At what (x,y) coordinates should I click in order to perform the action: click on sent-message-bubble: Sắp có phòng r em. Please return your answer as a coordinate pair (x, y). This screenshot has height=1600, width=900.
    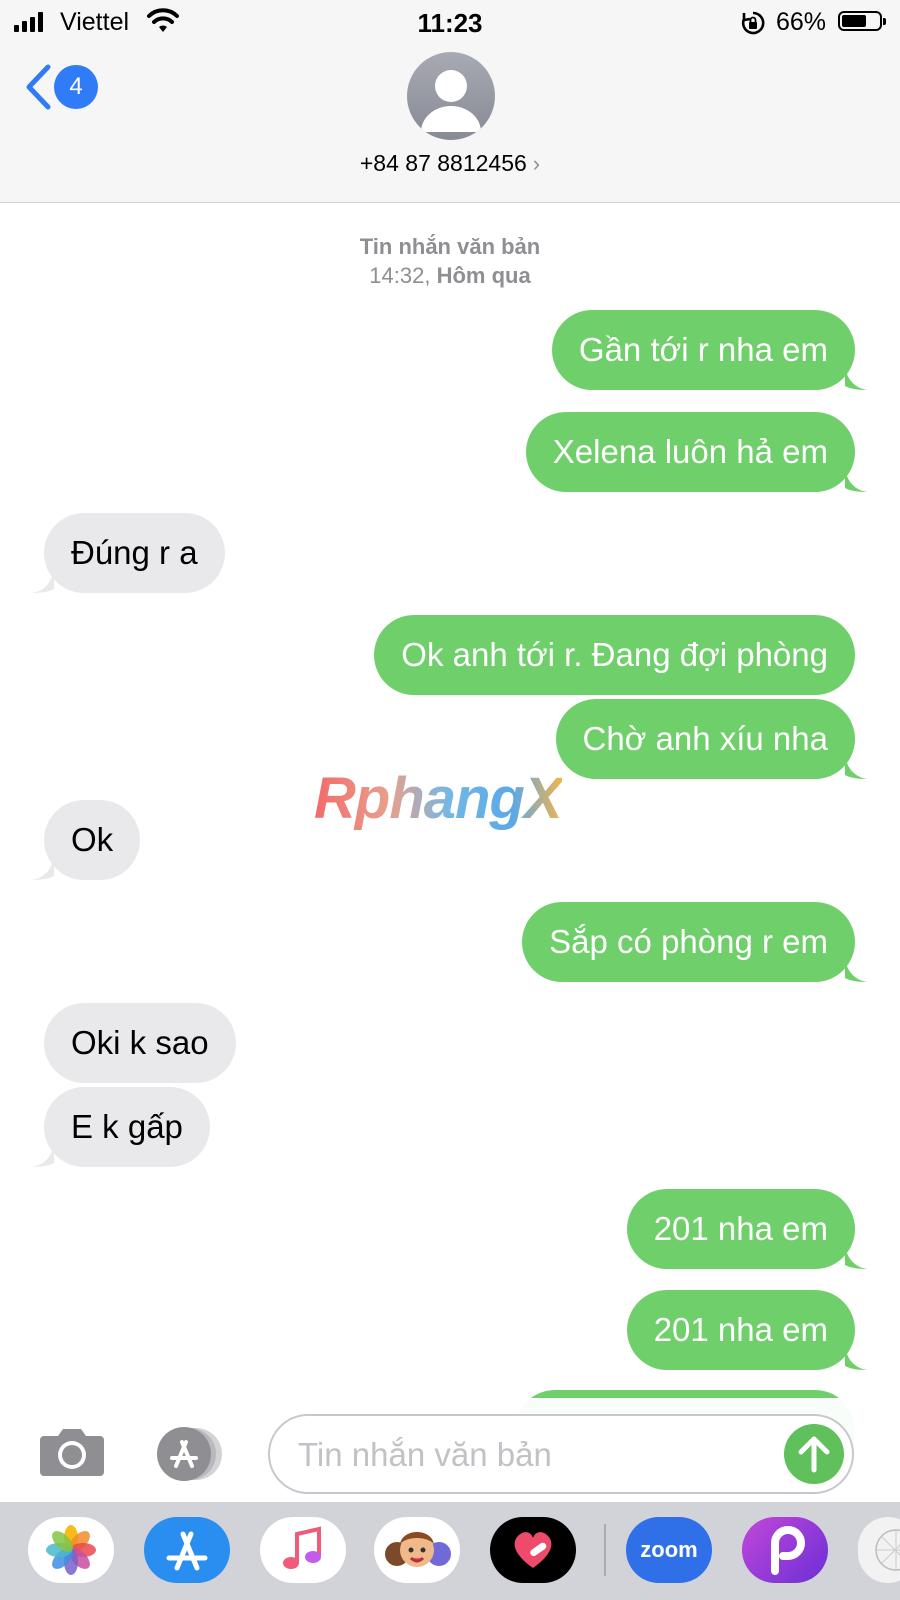
    Looking at the image, I should click on (694, 942).